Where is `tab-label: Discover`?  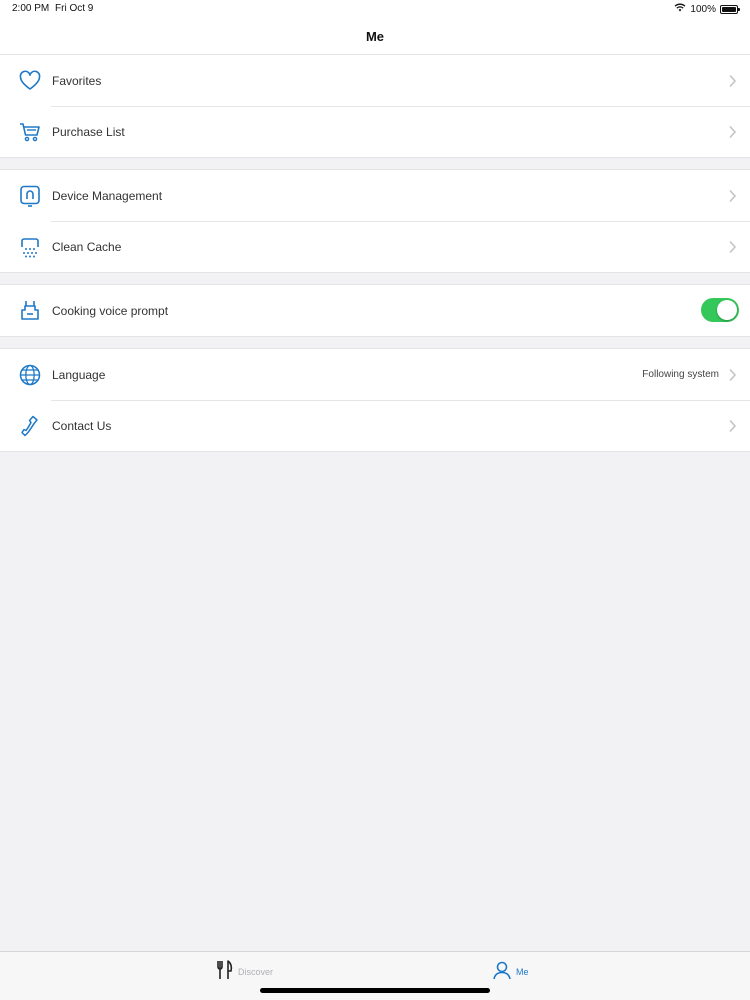 tab-label: Discover is located at coordinates (256, 972).